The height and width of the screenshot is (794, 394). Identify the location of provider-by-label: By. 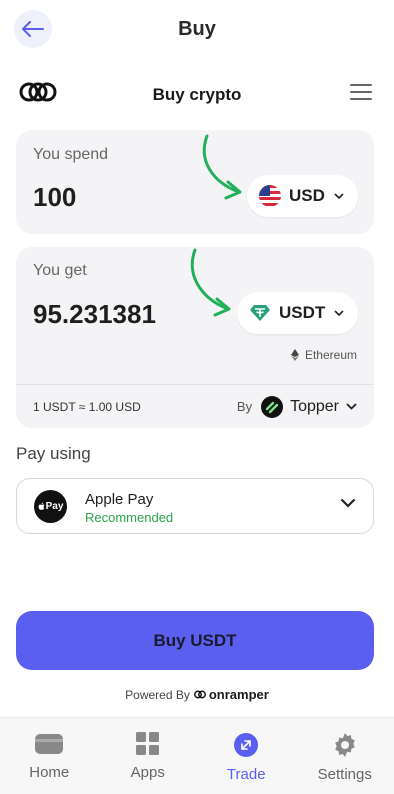
(244, 406).